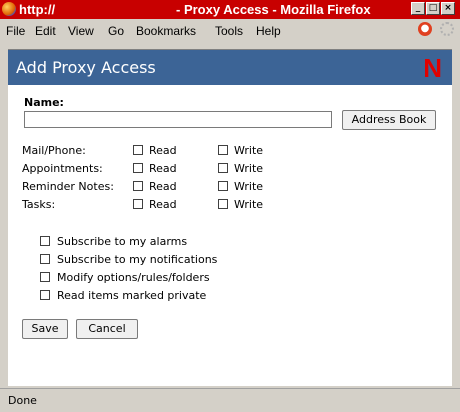 The image size is (460, 412). Describe the element at coordinates (223, 186) in the screenshot. I see `reminder-write-checkbox` at that location.